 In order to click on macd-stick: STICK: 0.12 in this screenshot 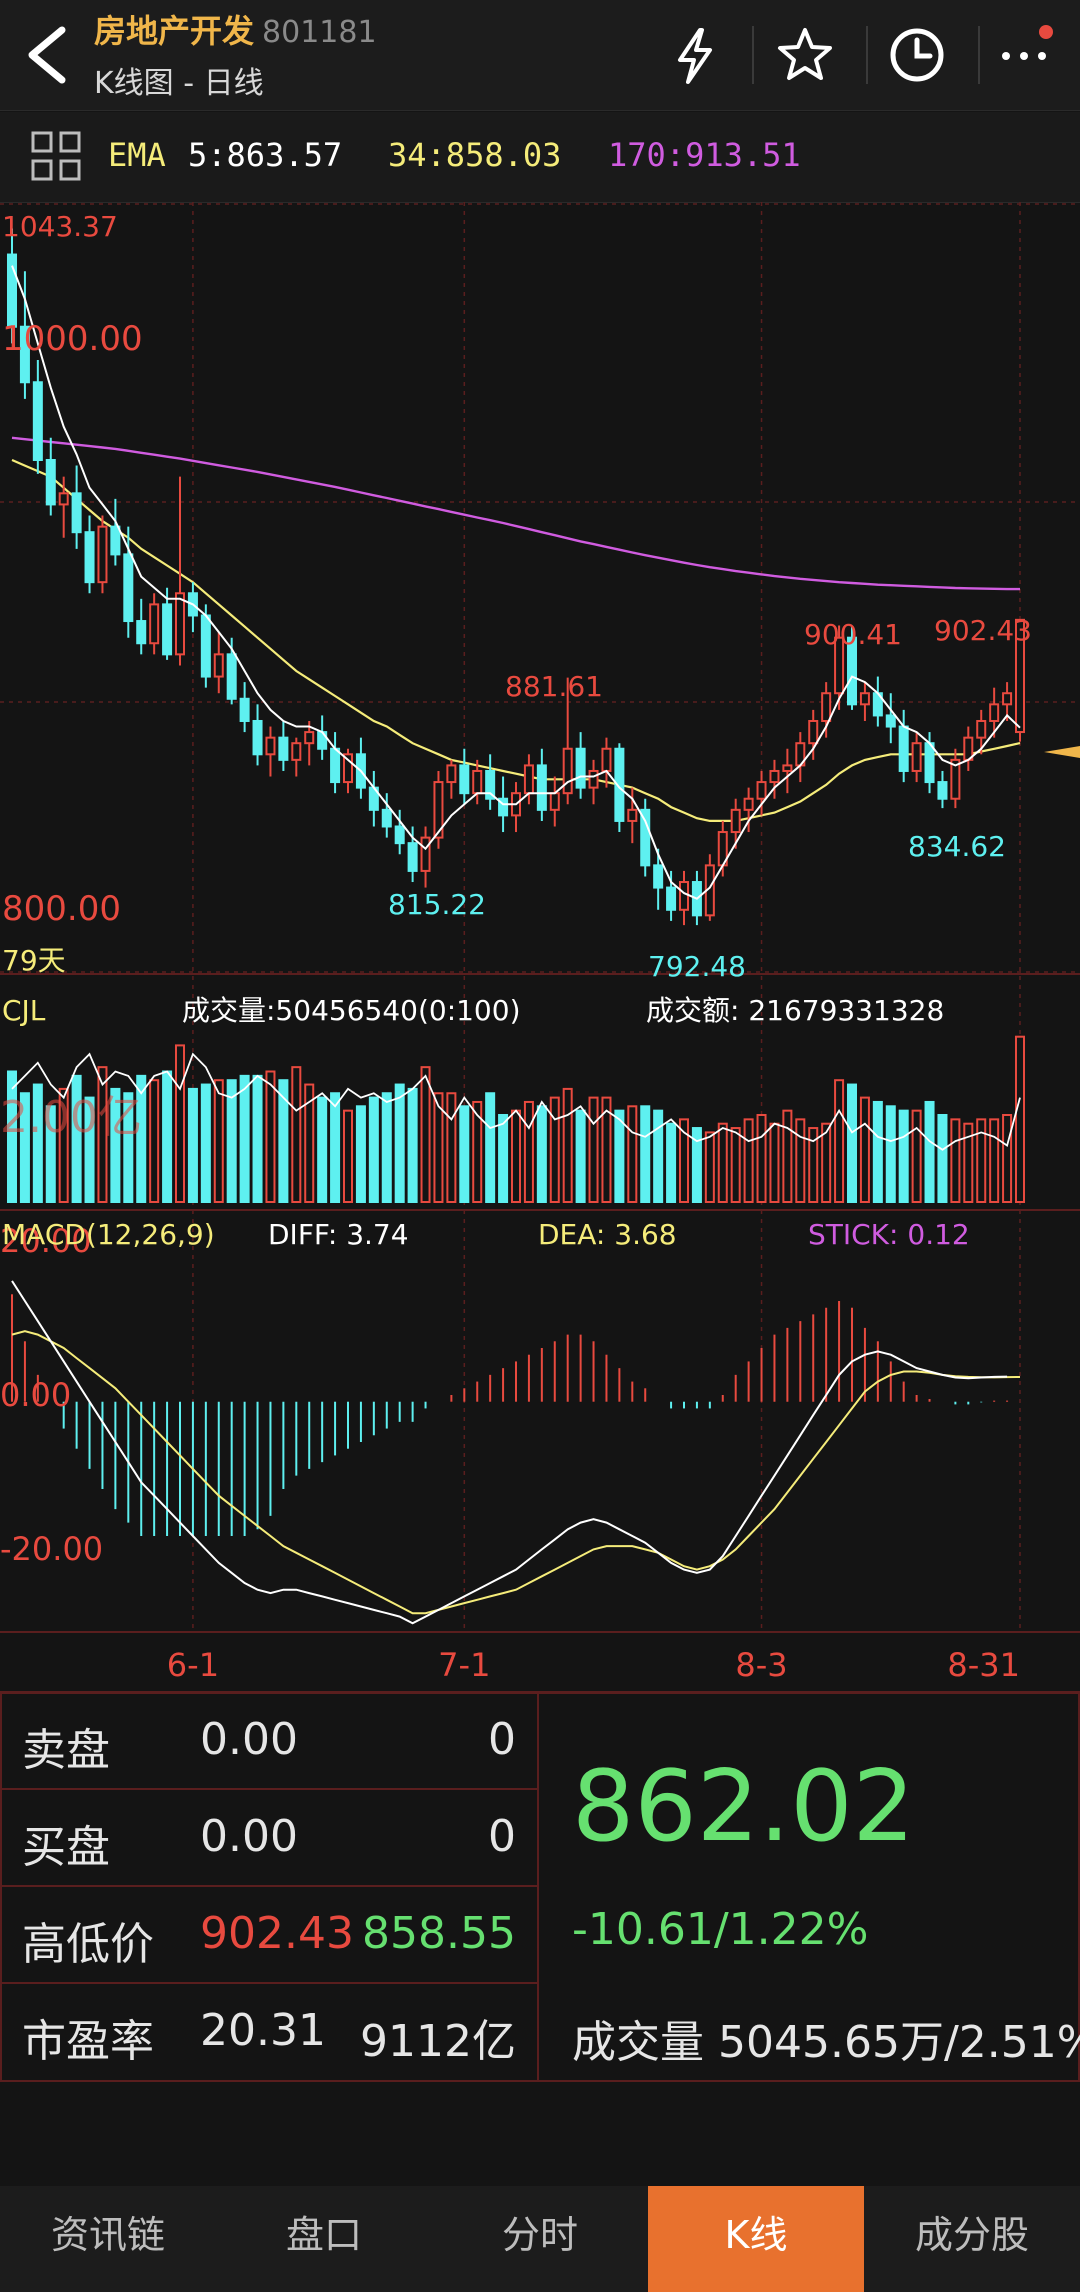, I will do `click(889, 1234)`.